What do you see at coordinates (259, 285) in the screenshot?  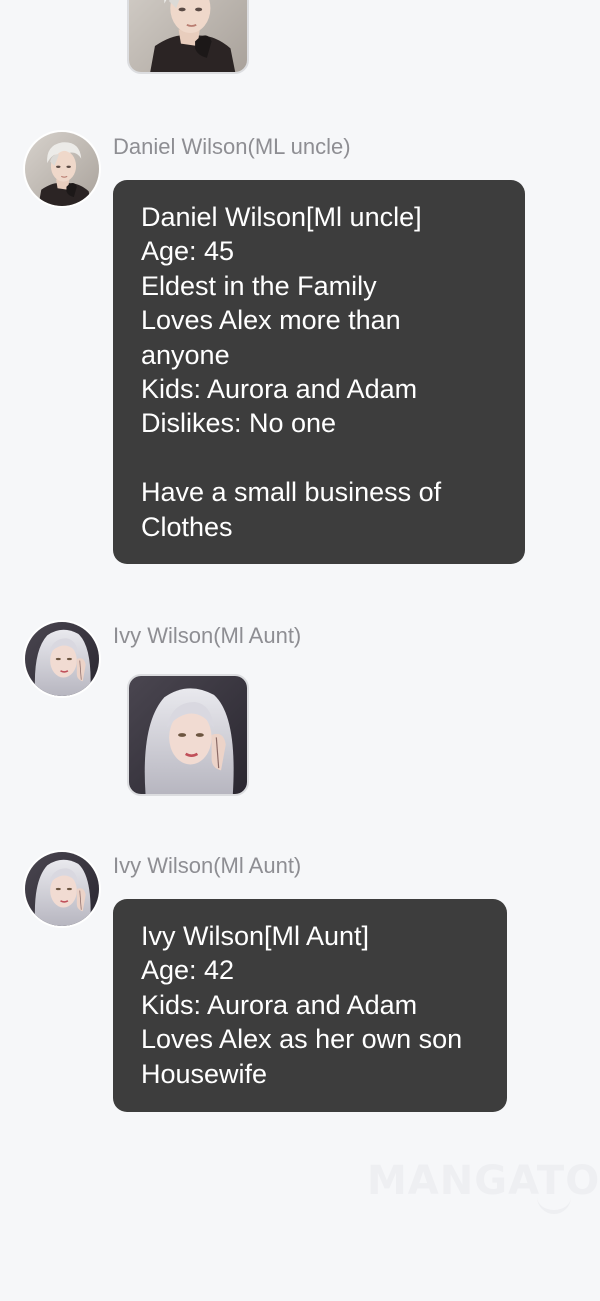 I see `message-line: Eldest in the Family` at bounding box center [259, 285].